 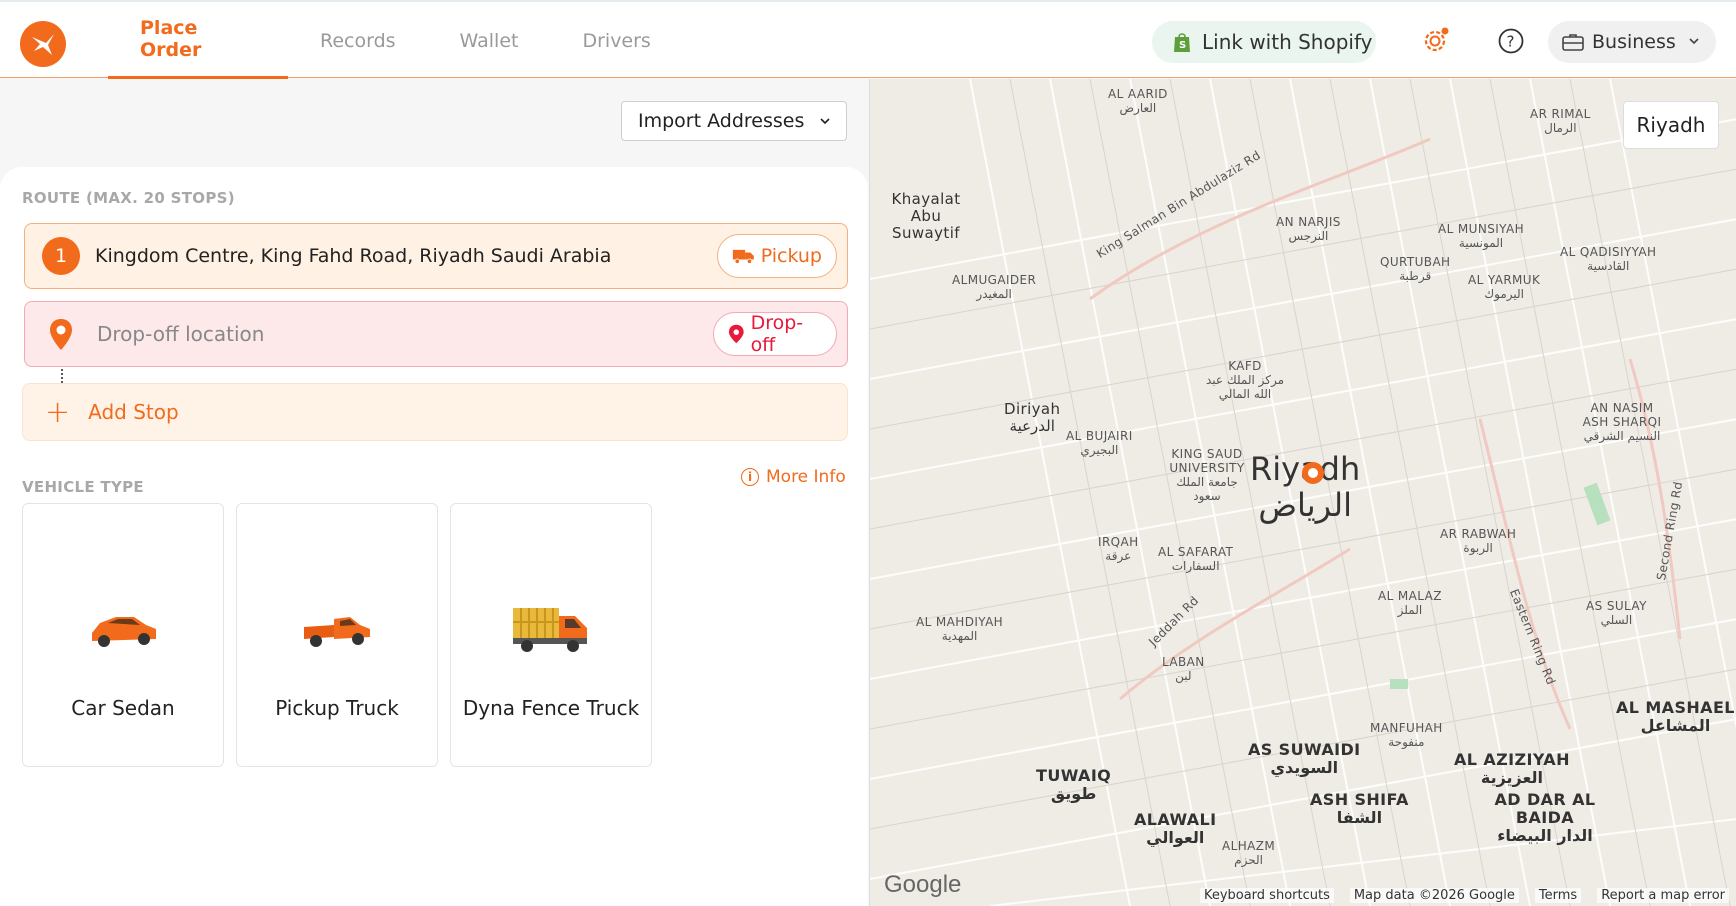 I want to click on vehicle-label: Pickup Truck, so click(x=337, y=708).